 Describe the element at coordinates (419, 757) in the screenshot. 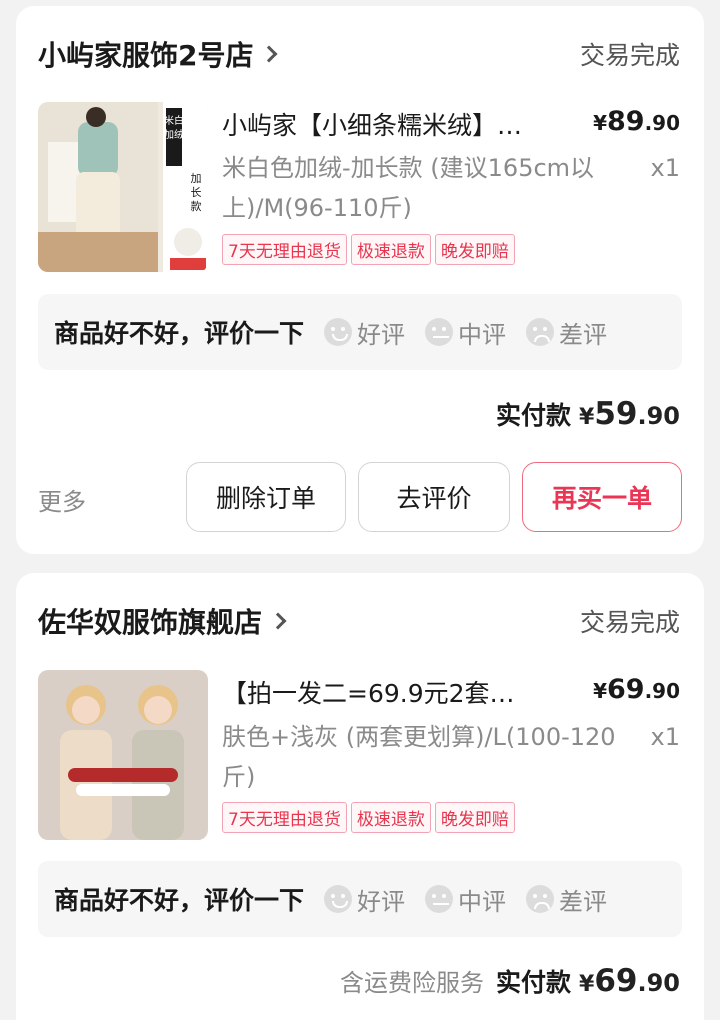

I see `product-spec: 肤色+浅灰 (两套更划算)/L(100-120斤)` at that location.